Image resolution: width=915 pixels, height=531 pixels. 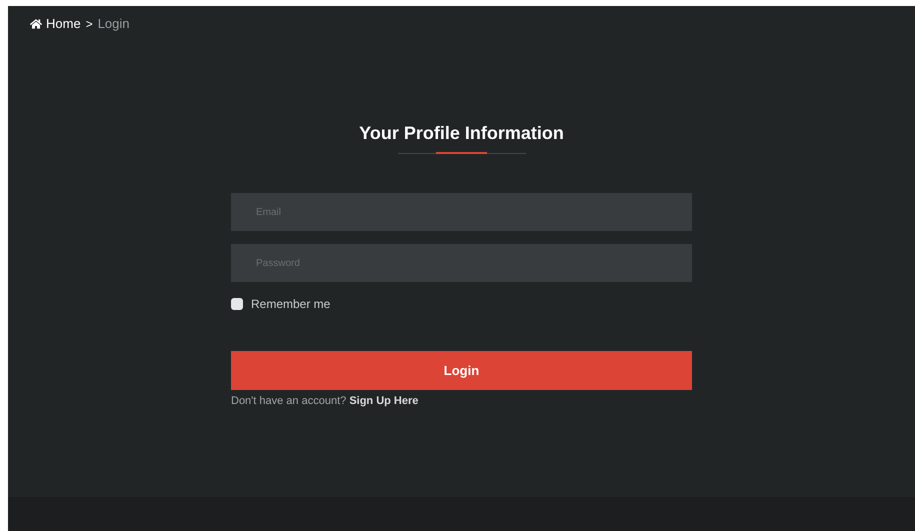 I want to click on breadcrumb-link: Home, so click(x=55, y=23).